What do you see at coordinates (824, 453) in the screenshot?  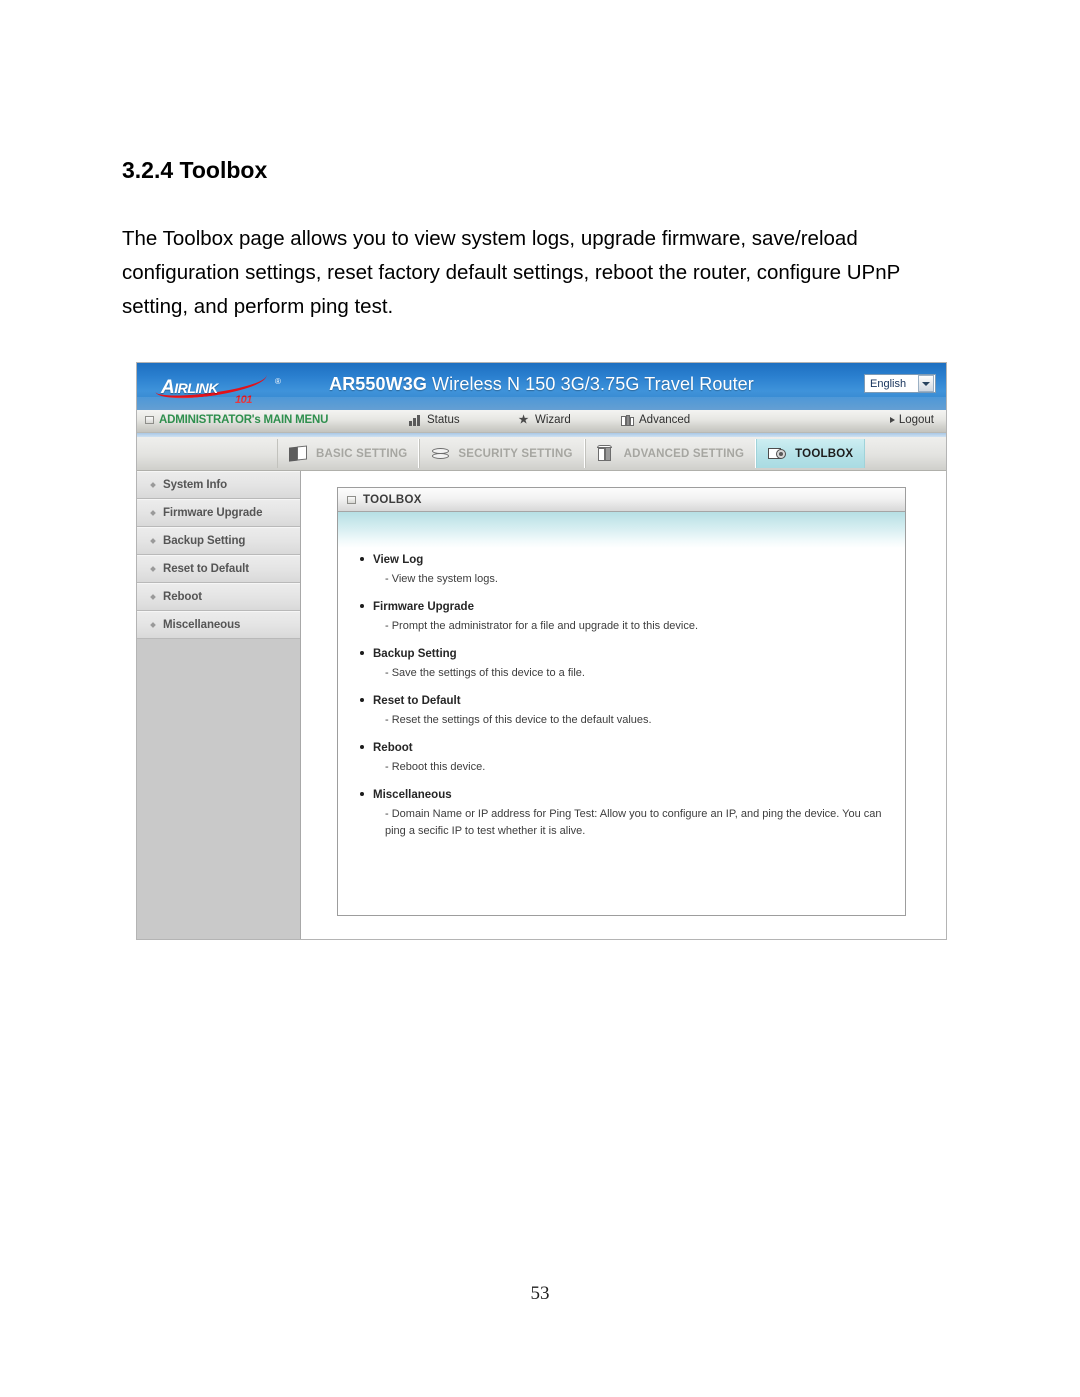 I see `tab-toolbox-label: TOOLBOX` at bounding box center [824, 453].